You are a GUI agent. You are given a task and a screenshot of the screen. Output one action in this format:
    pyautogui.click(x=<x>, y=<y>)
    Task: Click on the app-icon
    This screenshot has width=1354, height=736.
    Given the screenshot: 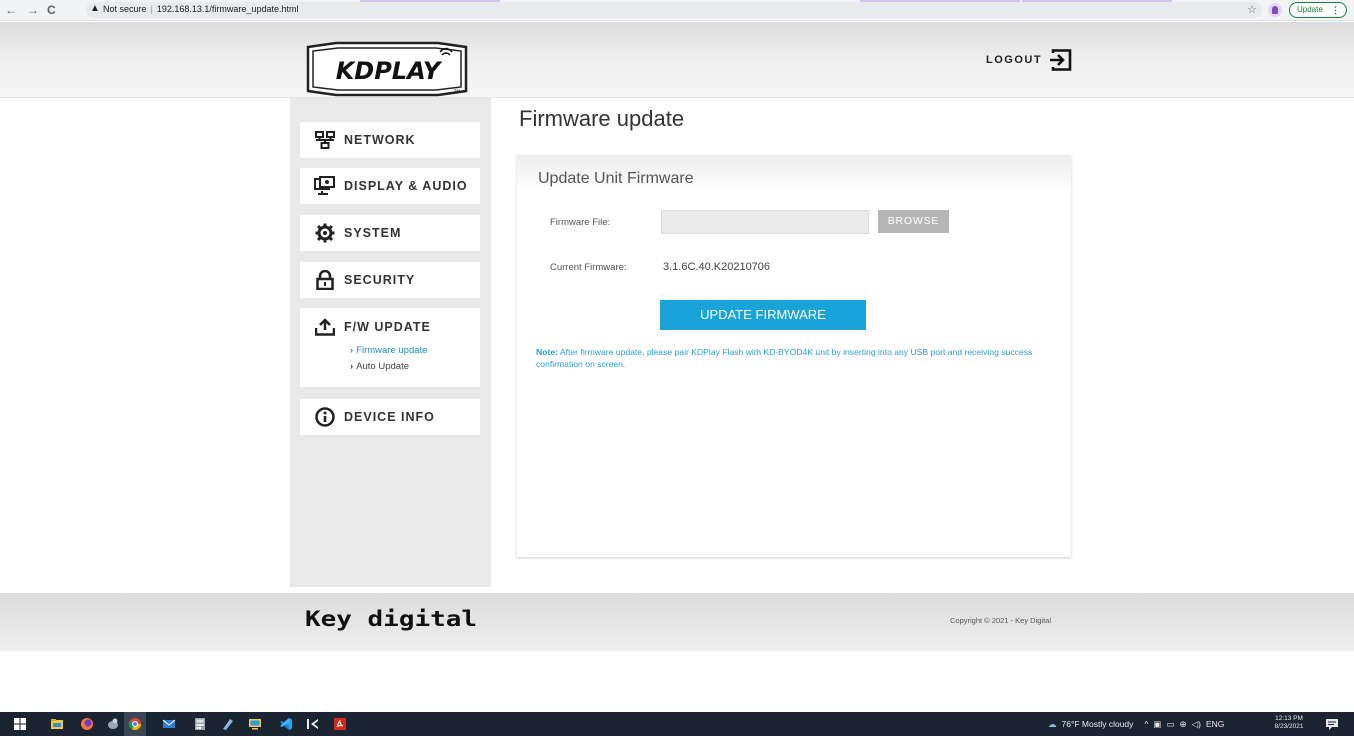 What is the action you would take?
    pyautogui.click(x=113, y=724)
    